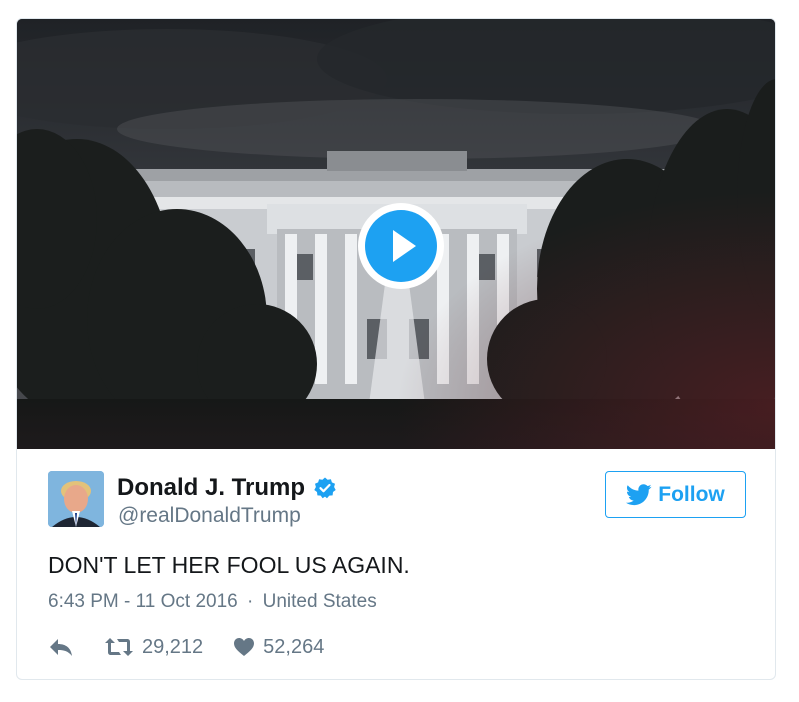  What do you see at coordinates (244, 647) in the screenshot?
I see `heart-icon` at bounding box center [244, 647].